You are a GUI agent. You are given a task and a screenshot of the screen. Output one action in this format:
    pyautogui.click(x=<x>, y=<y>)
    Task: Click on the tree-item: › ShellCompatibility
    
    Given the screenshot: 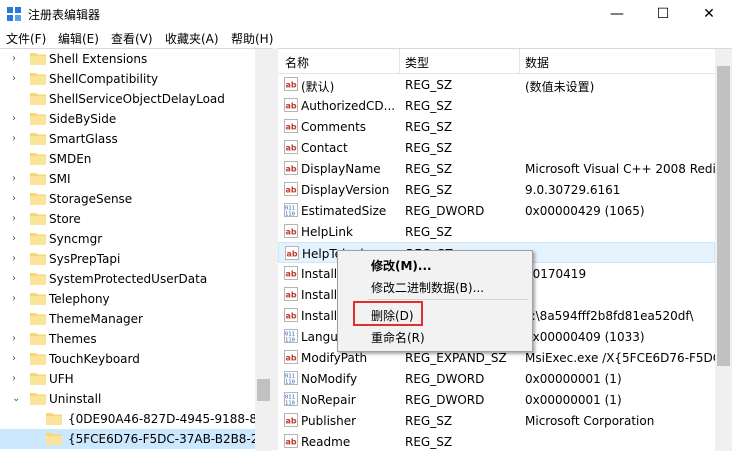 What is the action you would take?
    pyautogui.click(x=127, y=79)
    